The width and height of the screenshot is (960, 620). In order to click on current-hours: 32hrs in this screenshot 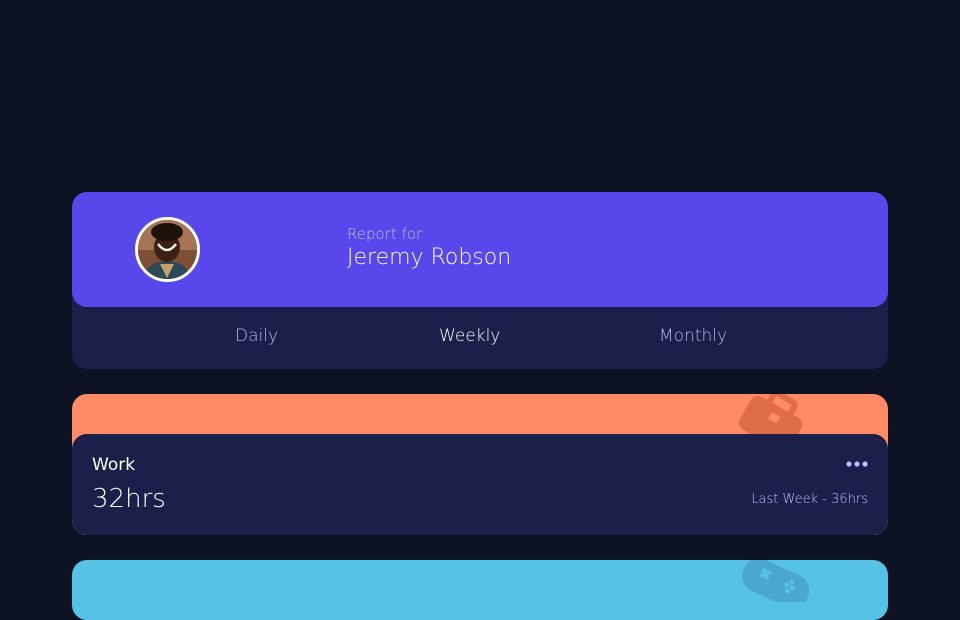, I will do `click(129, 499)`.